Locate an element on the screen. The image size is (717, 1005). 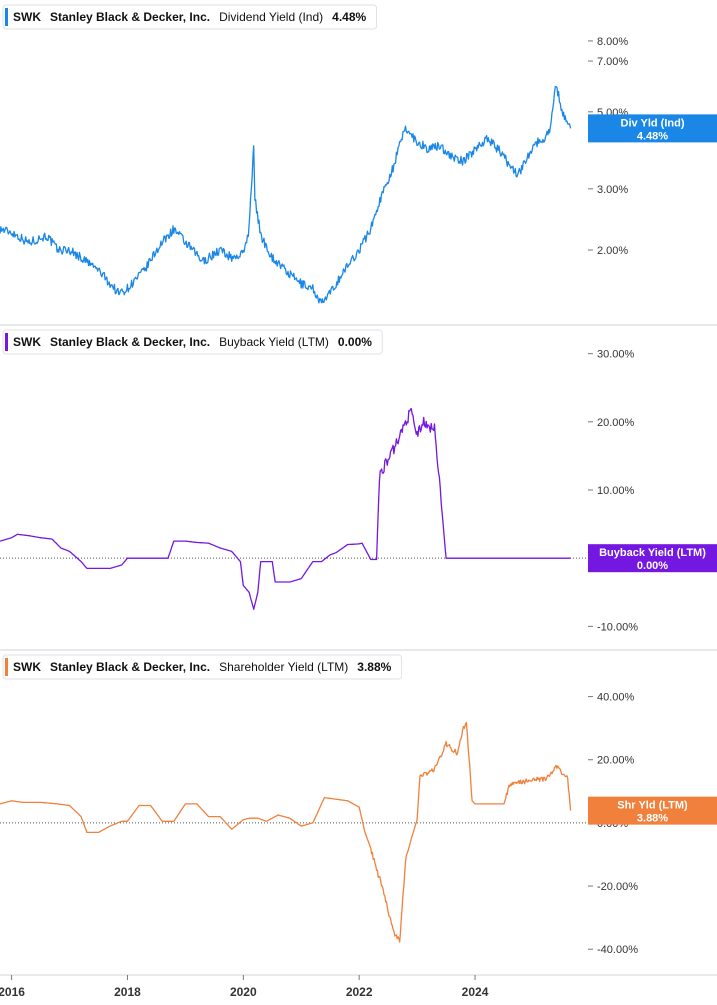
value-badge-label: Div Yld (Ind) is located at coordinates (653, 123).